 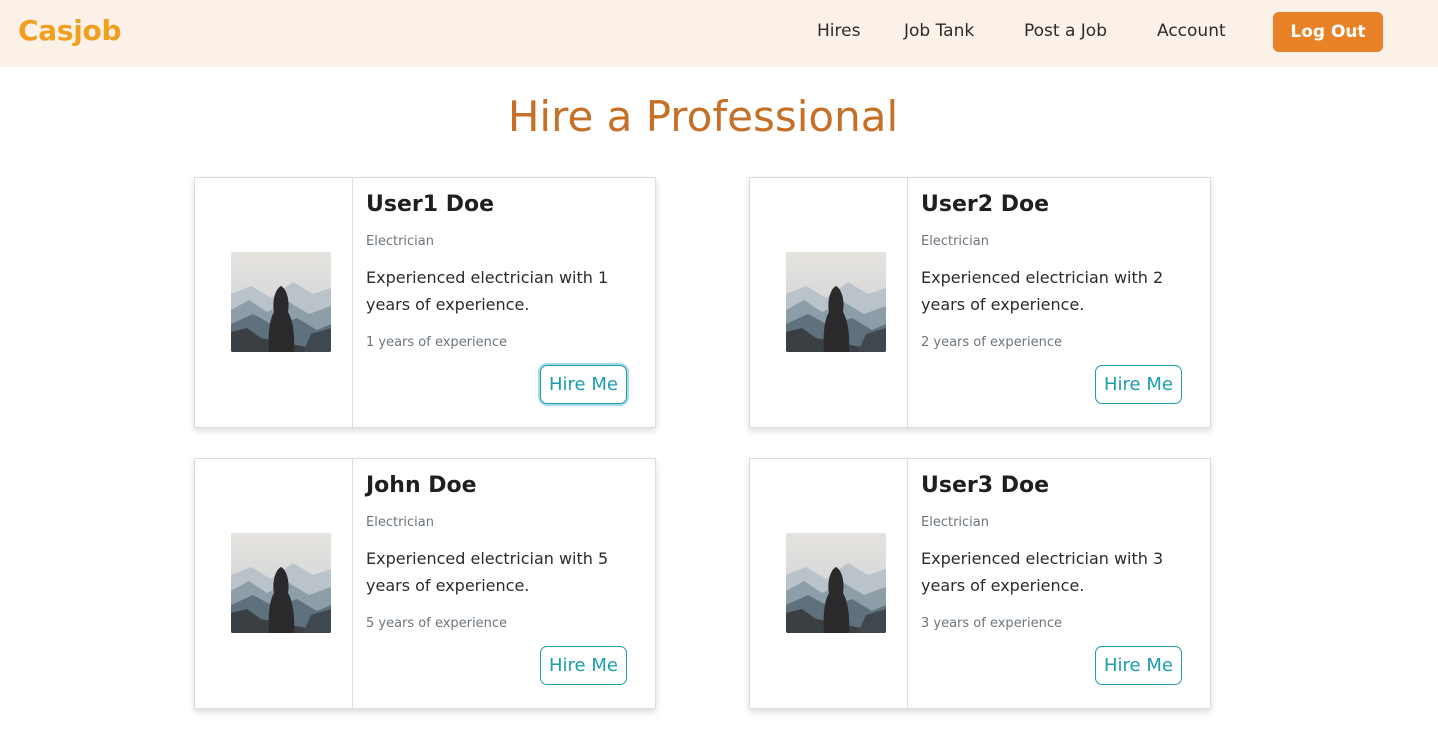 I want to click on page-title: Hire a Professional, so click(x=703, y=116).